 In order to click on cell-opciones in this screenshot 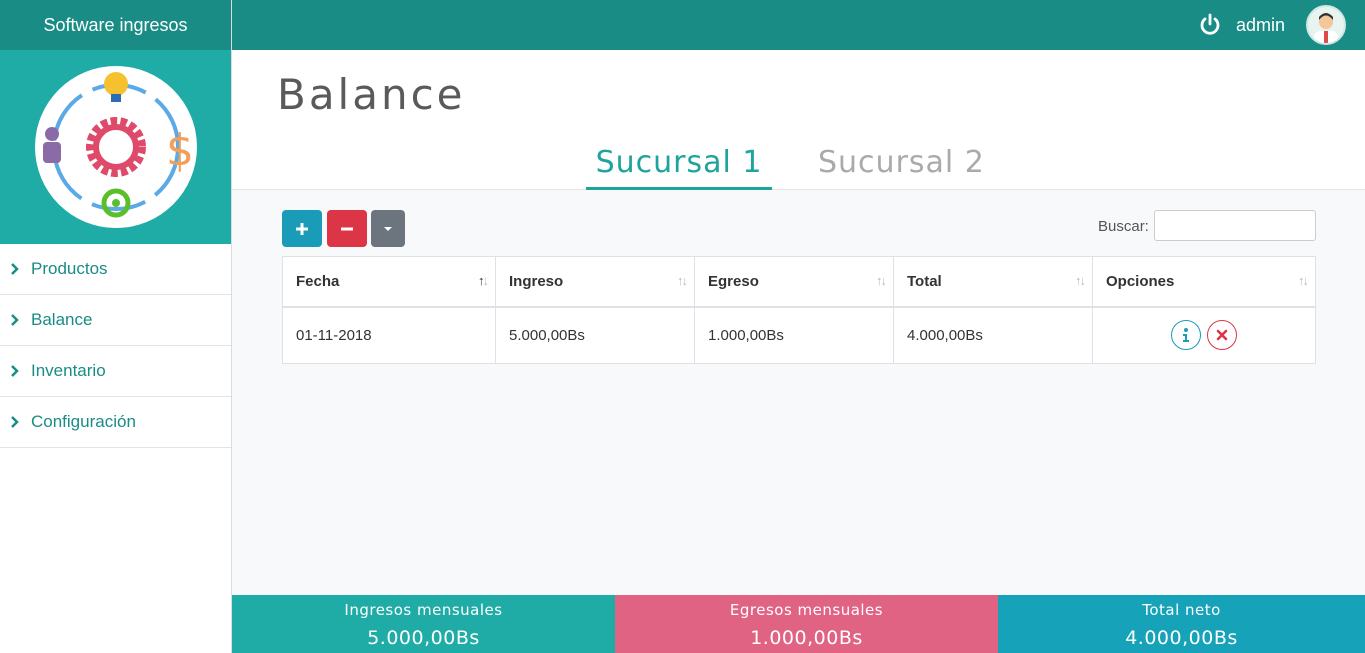, I will do `click(1204, 335)`.